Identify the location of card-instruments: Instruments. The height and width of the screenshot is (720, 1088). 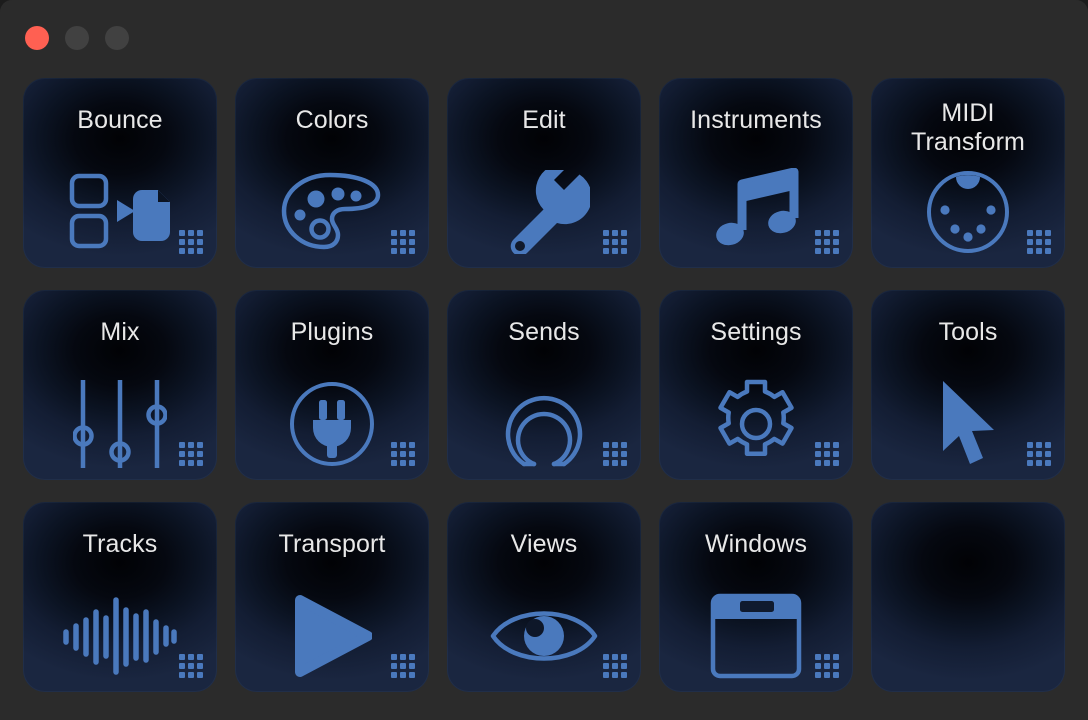
(756, 173).